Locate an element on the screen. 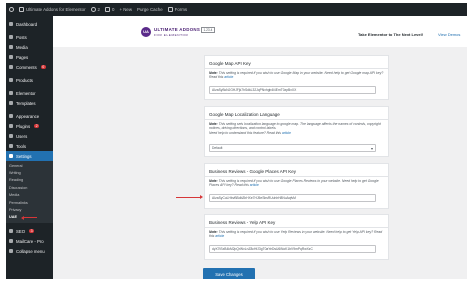 The height and width of the screenshot is (285, 474). forms-icon is located at coordinates (170, 9).